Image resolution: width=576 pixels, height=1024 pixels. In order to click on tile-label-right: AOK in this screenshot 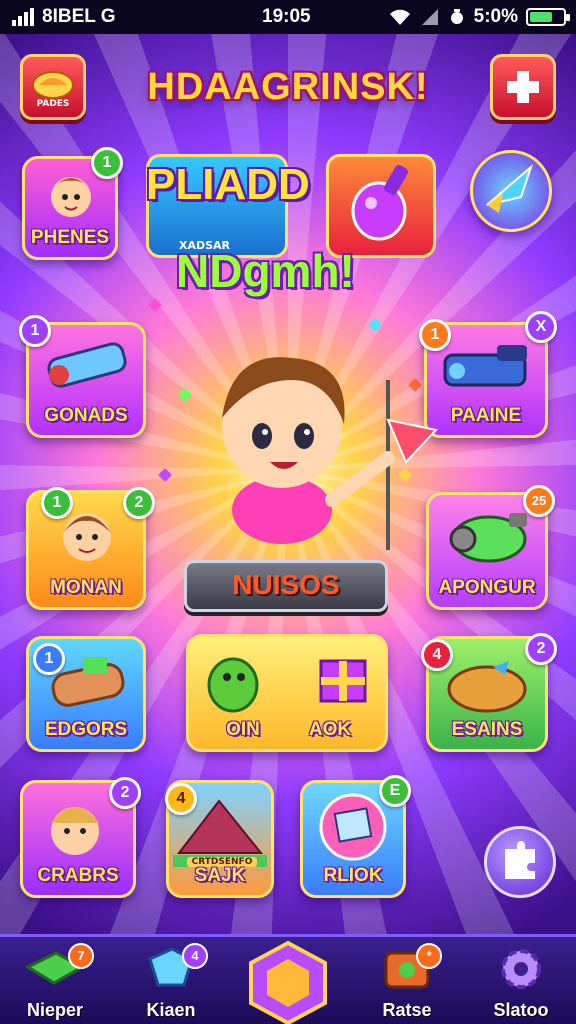, I will do `click(330, 729)`.